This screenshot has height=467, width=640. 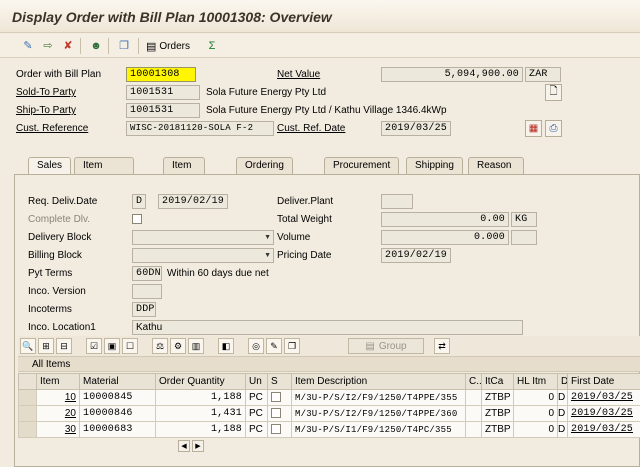 I want to click on tab-shipping: Shipping, so click(x=434, y=165).